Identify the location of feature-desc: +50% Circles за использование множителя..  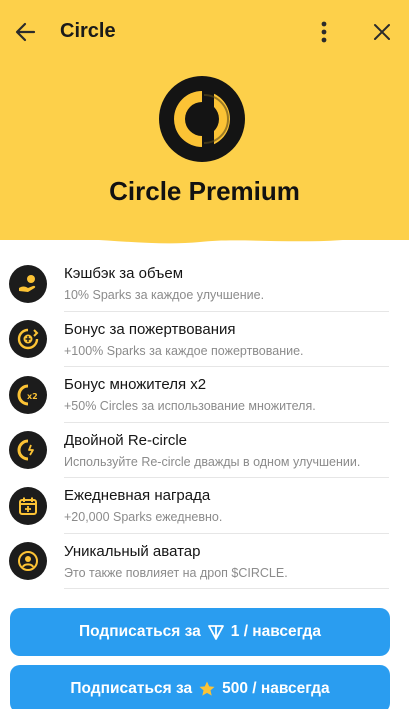
(190, 406).